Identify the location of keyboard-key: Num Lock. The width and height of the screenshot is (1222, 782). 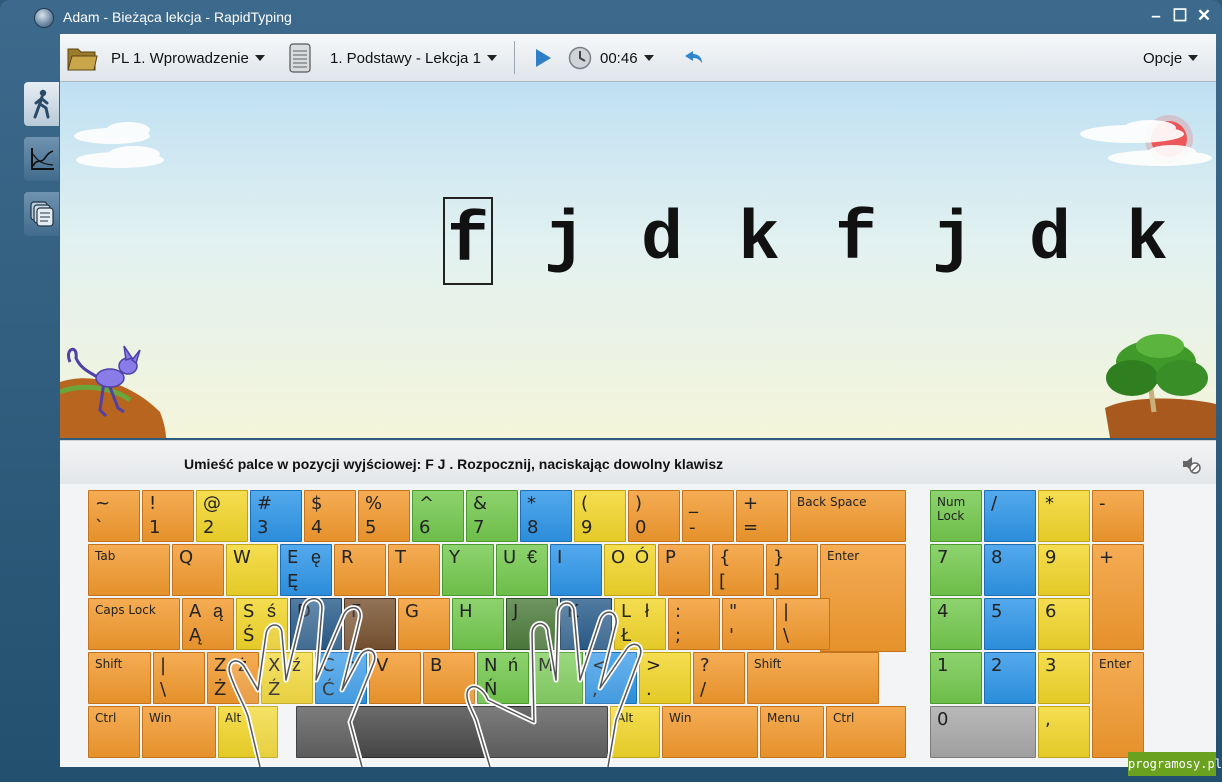
(956, 516).